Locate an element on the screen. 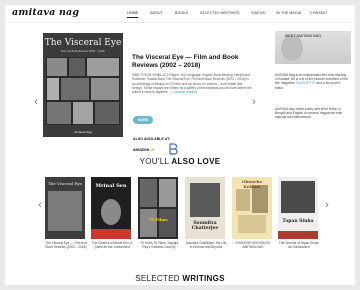 The height and width of the screenshot is (290, 360). nav-books: BOOKS is located at coordinates (181, 13).